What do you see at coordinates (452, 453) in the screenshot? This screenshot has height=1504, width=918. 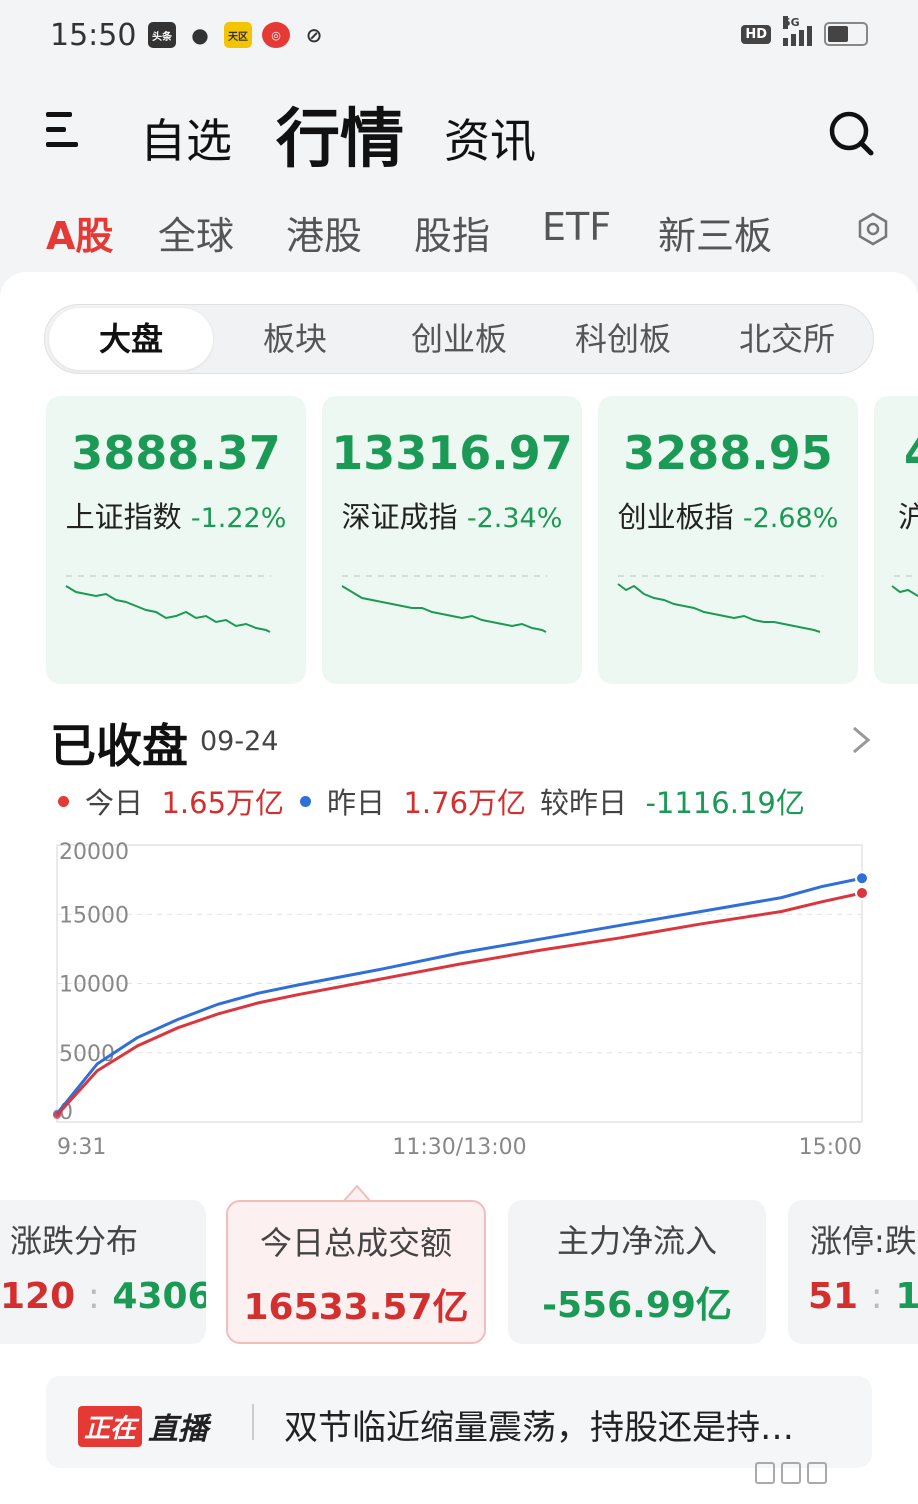 I see `index-value: 13316.97` at bounding box center [452, 453].